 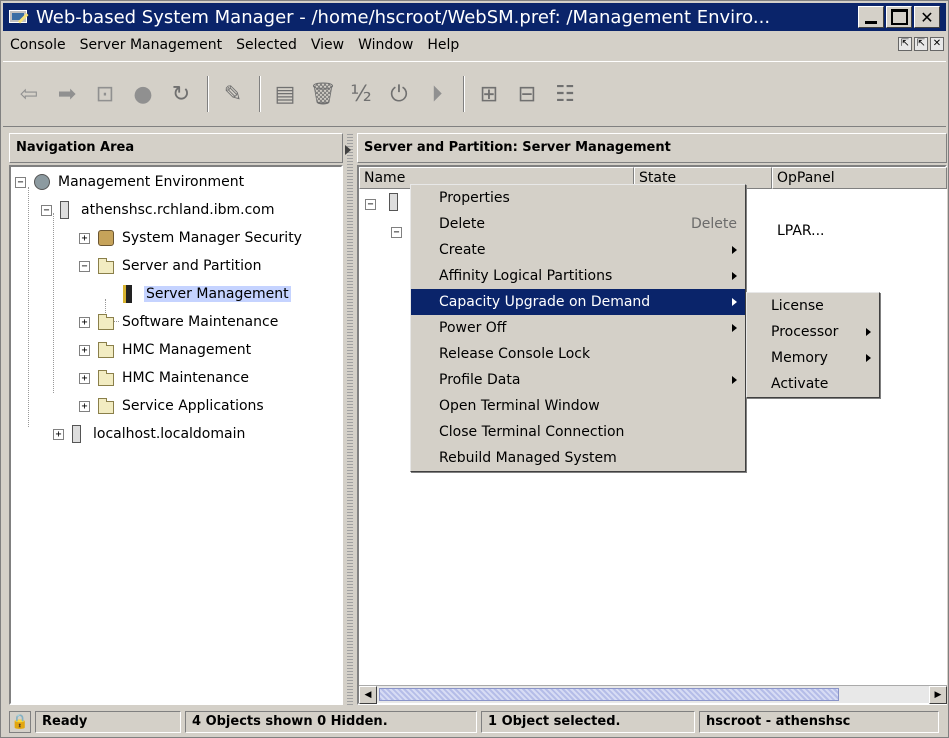 What do you see at coordinates (578, 380) in the screenshot?
I see `menu-item-profile-data: Profile Data` at bounding box center [578, 380].